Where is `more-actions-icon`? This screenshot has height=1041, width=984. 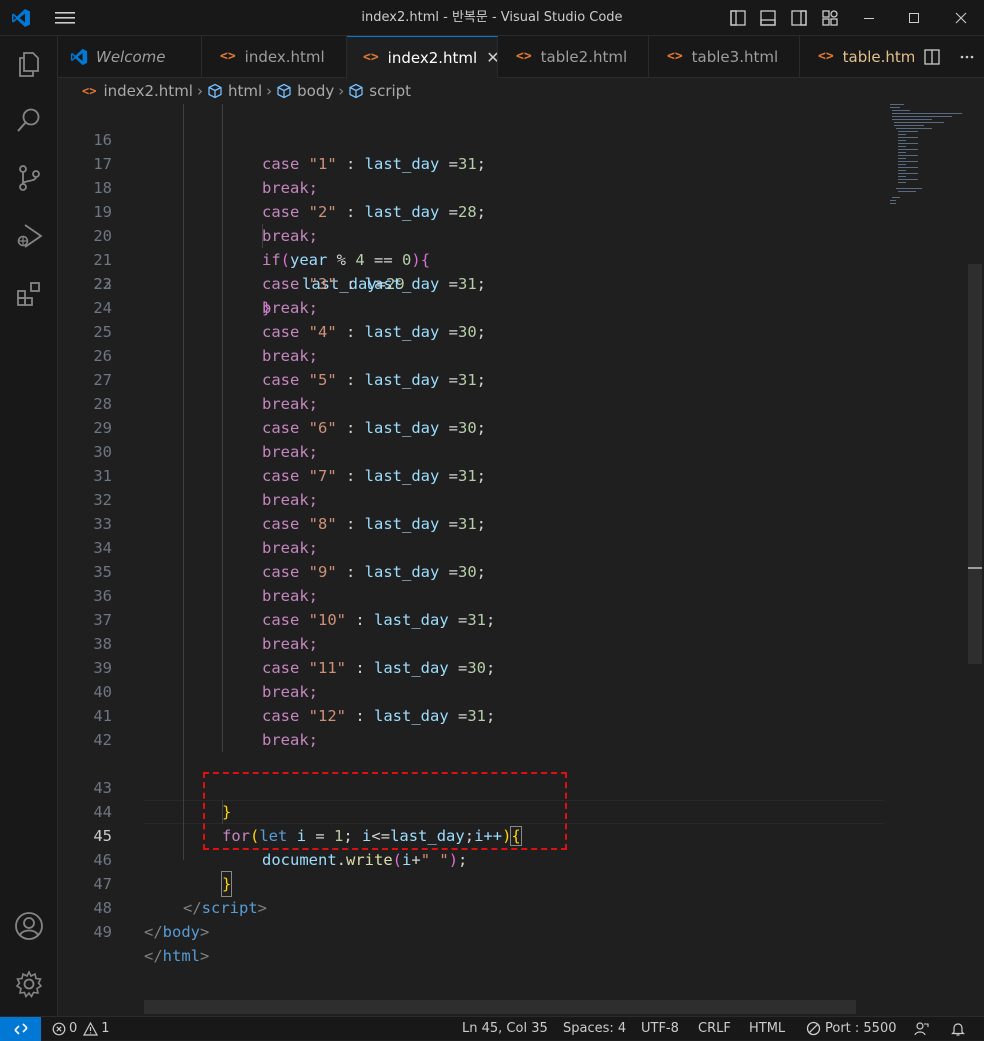 more-actions-icon is located at coordinates (967, 57).